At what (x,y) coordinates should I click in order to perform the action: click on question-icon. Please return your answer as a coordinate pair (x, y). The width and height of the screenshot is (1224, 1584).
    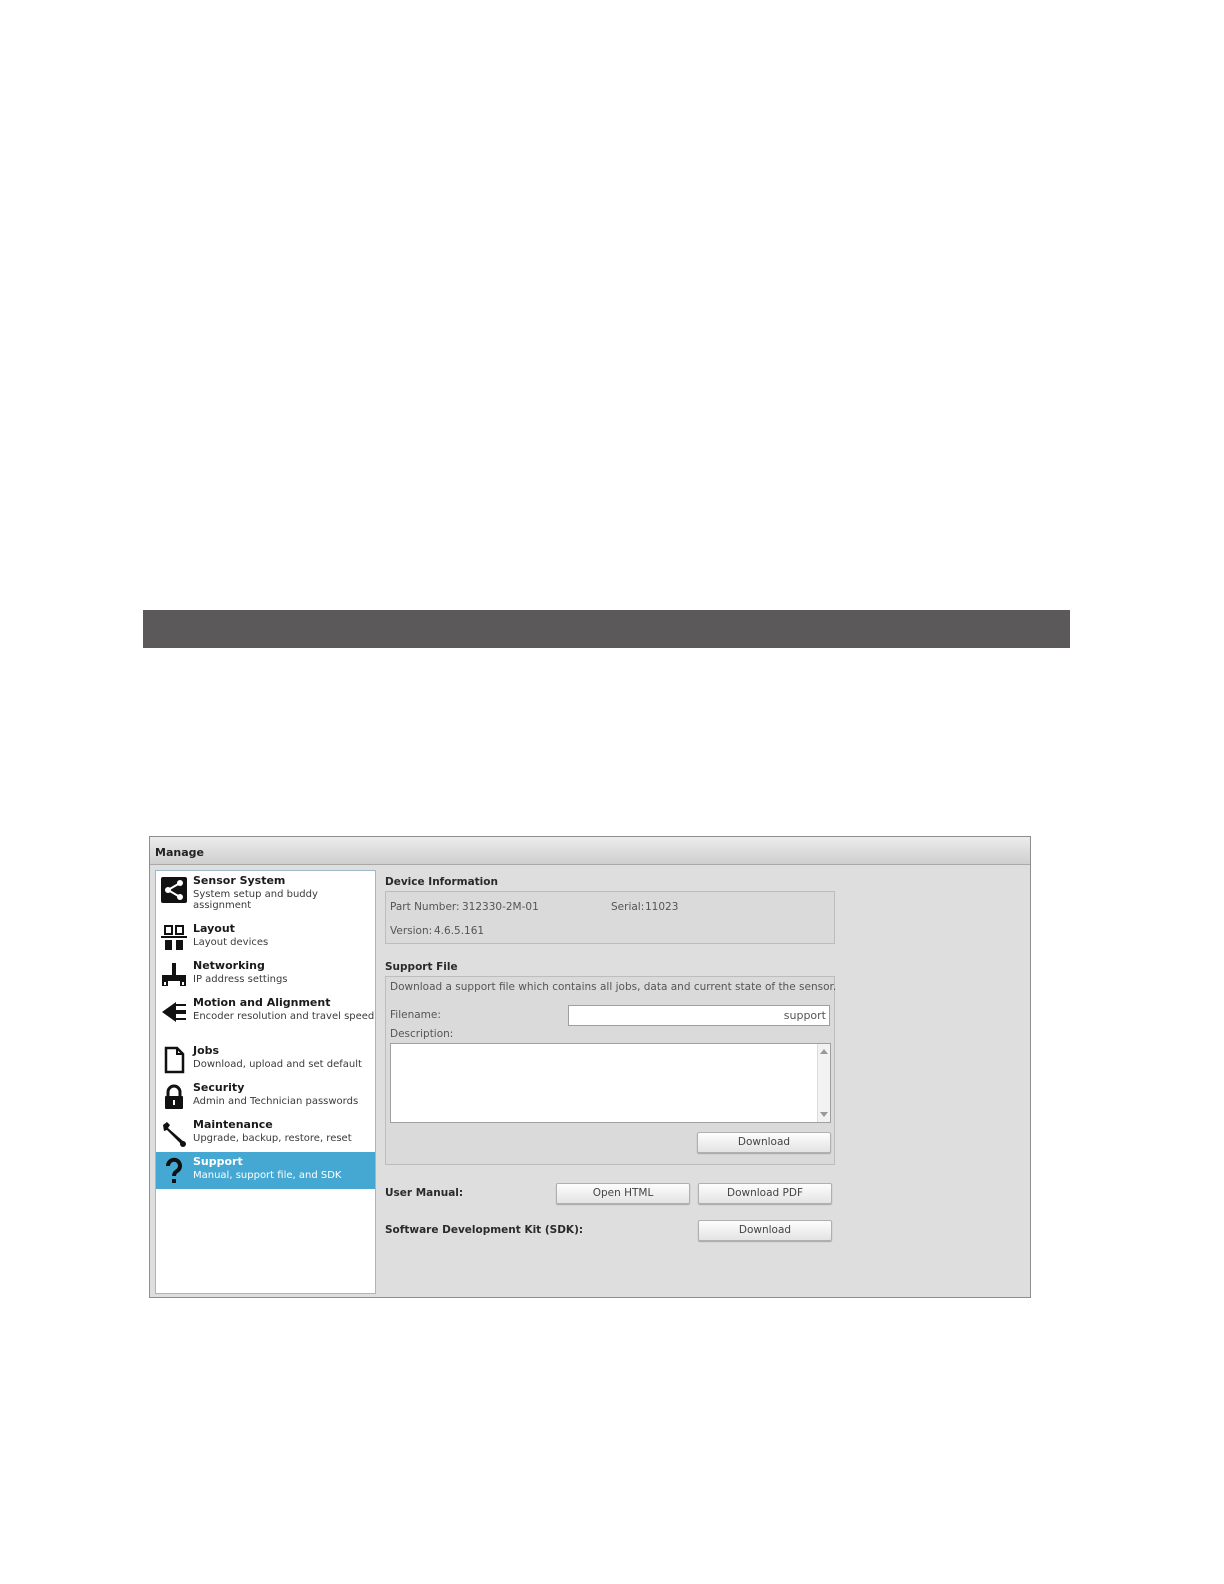
    Looking at the image, I should click on (174, 1170).